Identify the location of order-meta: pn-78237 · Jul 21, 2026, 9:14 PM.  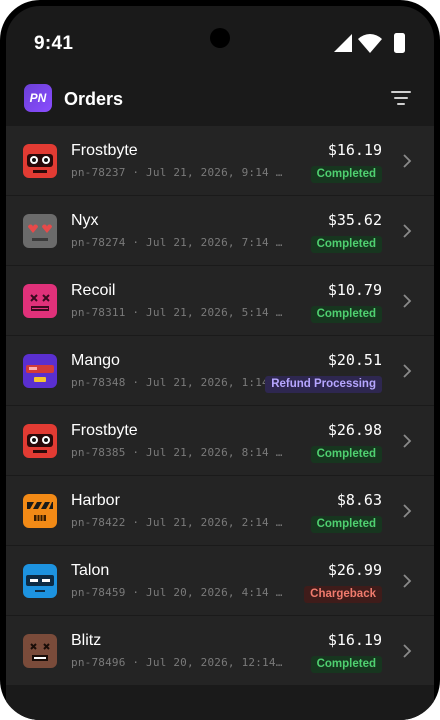
(178, 172).